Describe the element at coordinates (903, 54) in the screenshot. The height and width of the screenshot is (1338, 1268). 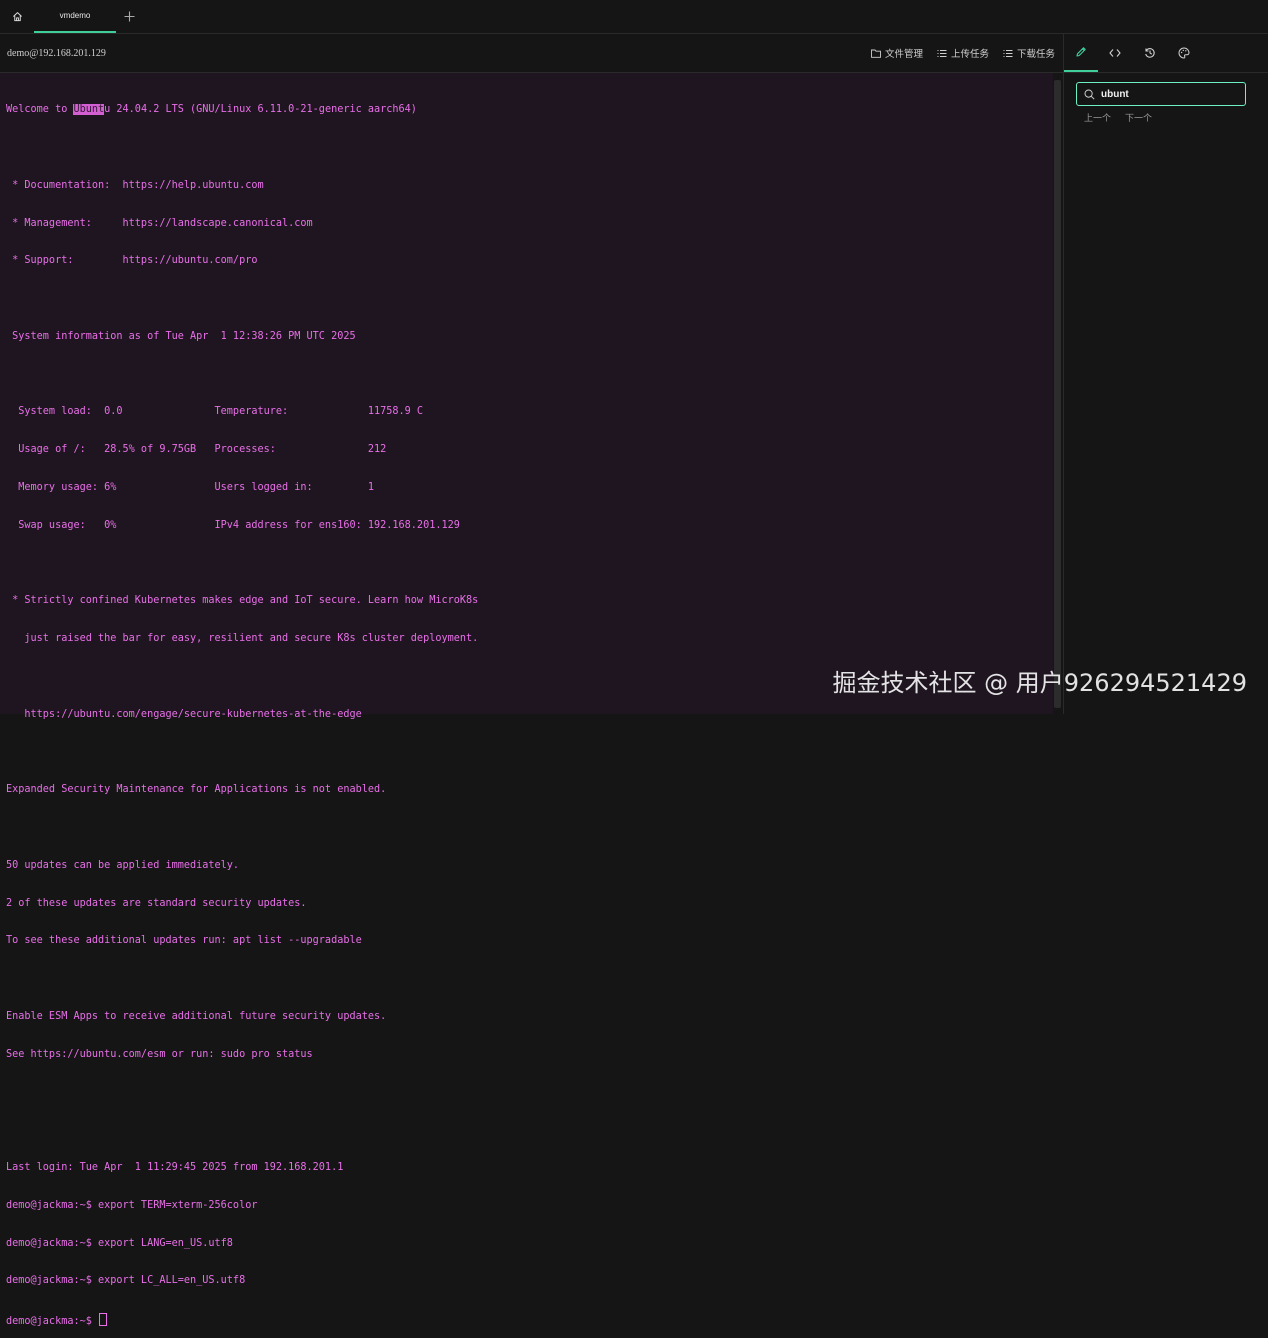
I see `file-manager-label: 文件管理` at that location.